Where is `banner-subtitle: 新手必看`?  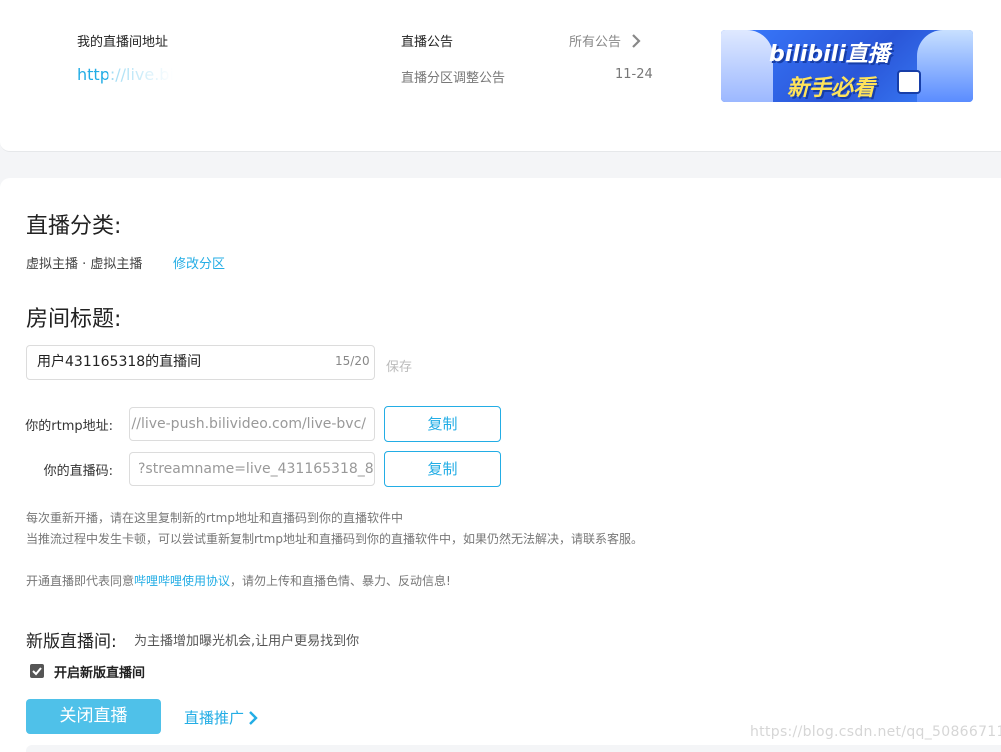
banner-subtitle: 新手必看 is located at coordinates (831, 88).